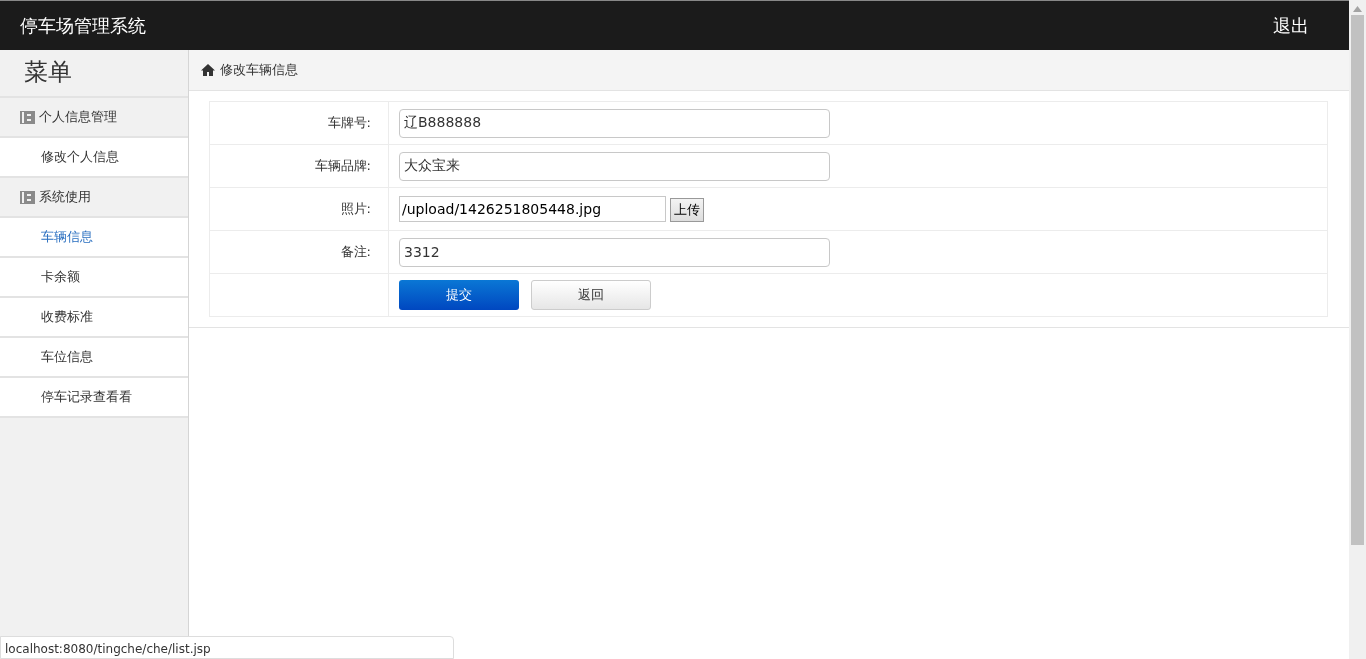 The height and width of the screenshot is (659, 1366). I want to click on menu-group-label: 个人信息管理, so click(78, 117).